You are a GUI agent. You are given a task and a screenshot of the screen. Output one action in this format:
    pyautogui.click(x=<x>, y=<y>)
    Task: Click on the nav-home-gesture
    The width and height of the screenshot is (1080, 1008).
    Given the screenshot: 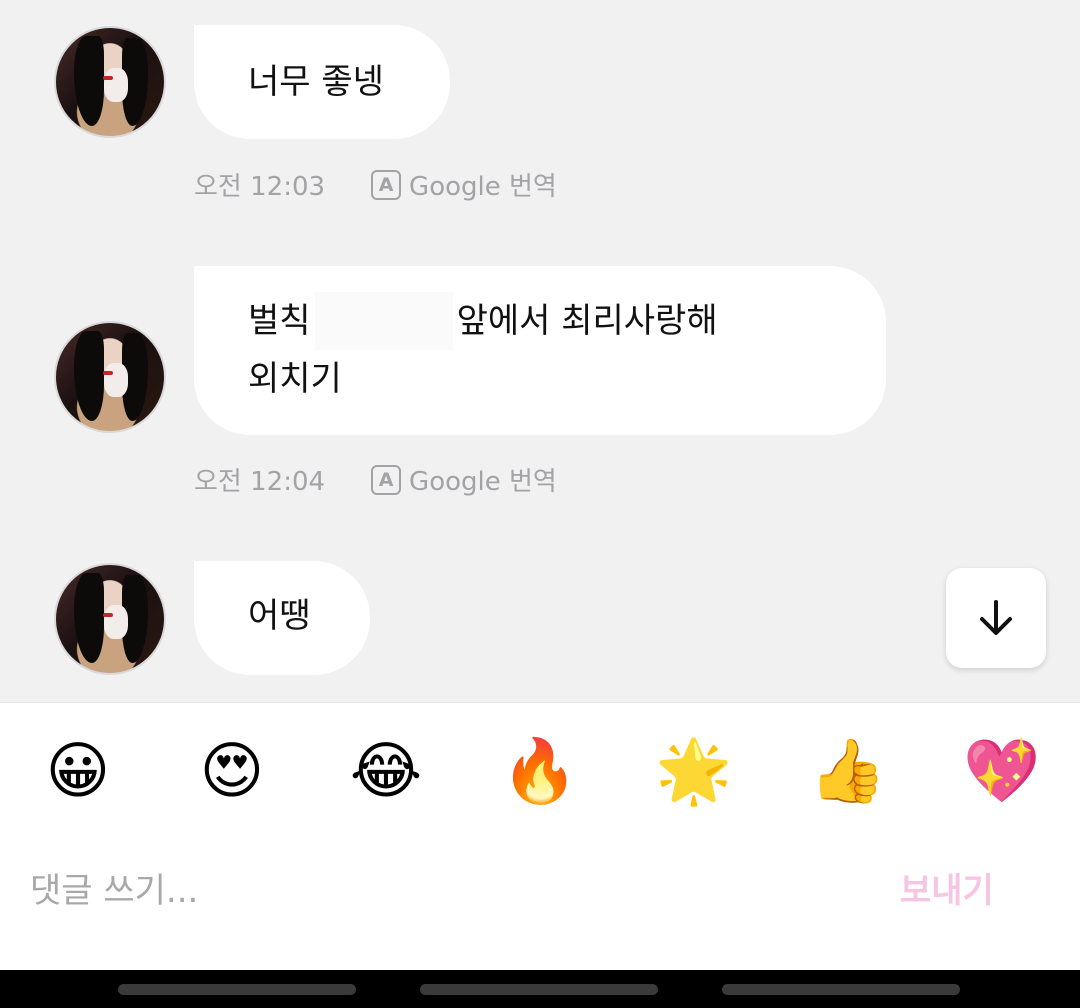 What is the action you would take?
    pyautogui.click(x=539, y=989)
    